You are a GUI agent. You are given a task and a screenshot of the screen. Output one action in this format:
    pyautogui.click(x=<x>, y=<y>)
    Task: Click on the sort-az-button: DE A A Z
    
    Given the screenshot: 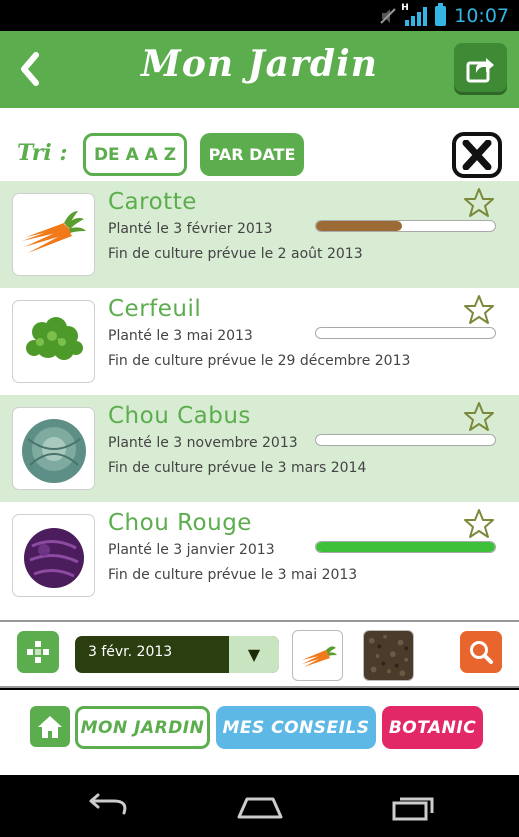 What is the action you would take?
    pyautogui.click(x=135, y=154)
    